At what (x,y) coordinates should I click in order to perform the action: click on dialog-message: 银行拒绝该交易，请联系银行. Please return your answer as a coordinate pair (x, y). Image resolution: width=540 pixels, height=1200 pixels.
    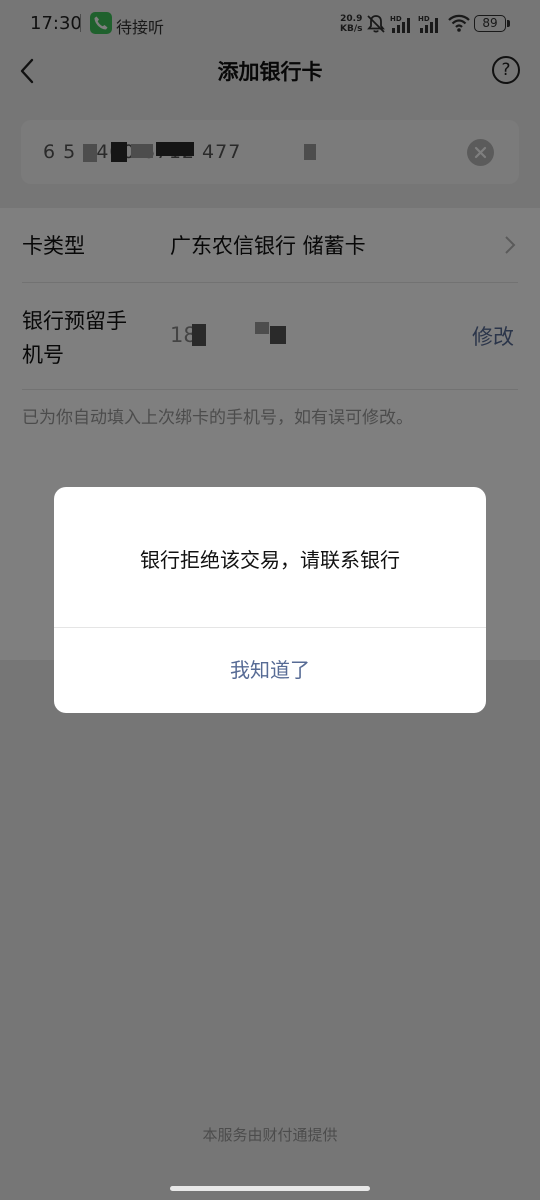
    Looking at the image, I should click on (270, 560).